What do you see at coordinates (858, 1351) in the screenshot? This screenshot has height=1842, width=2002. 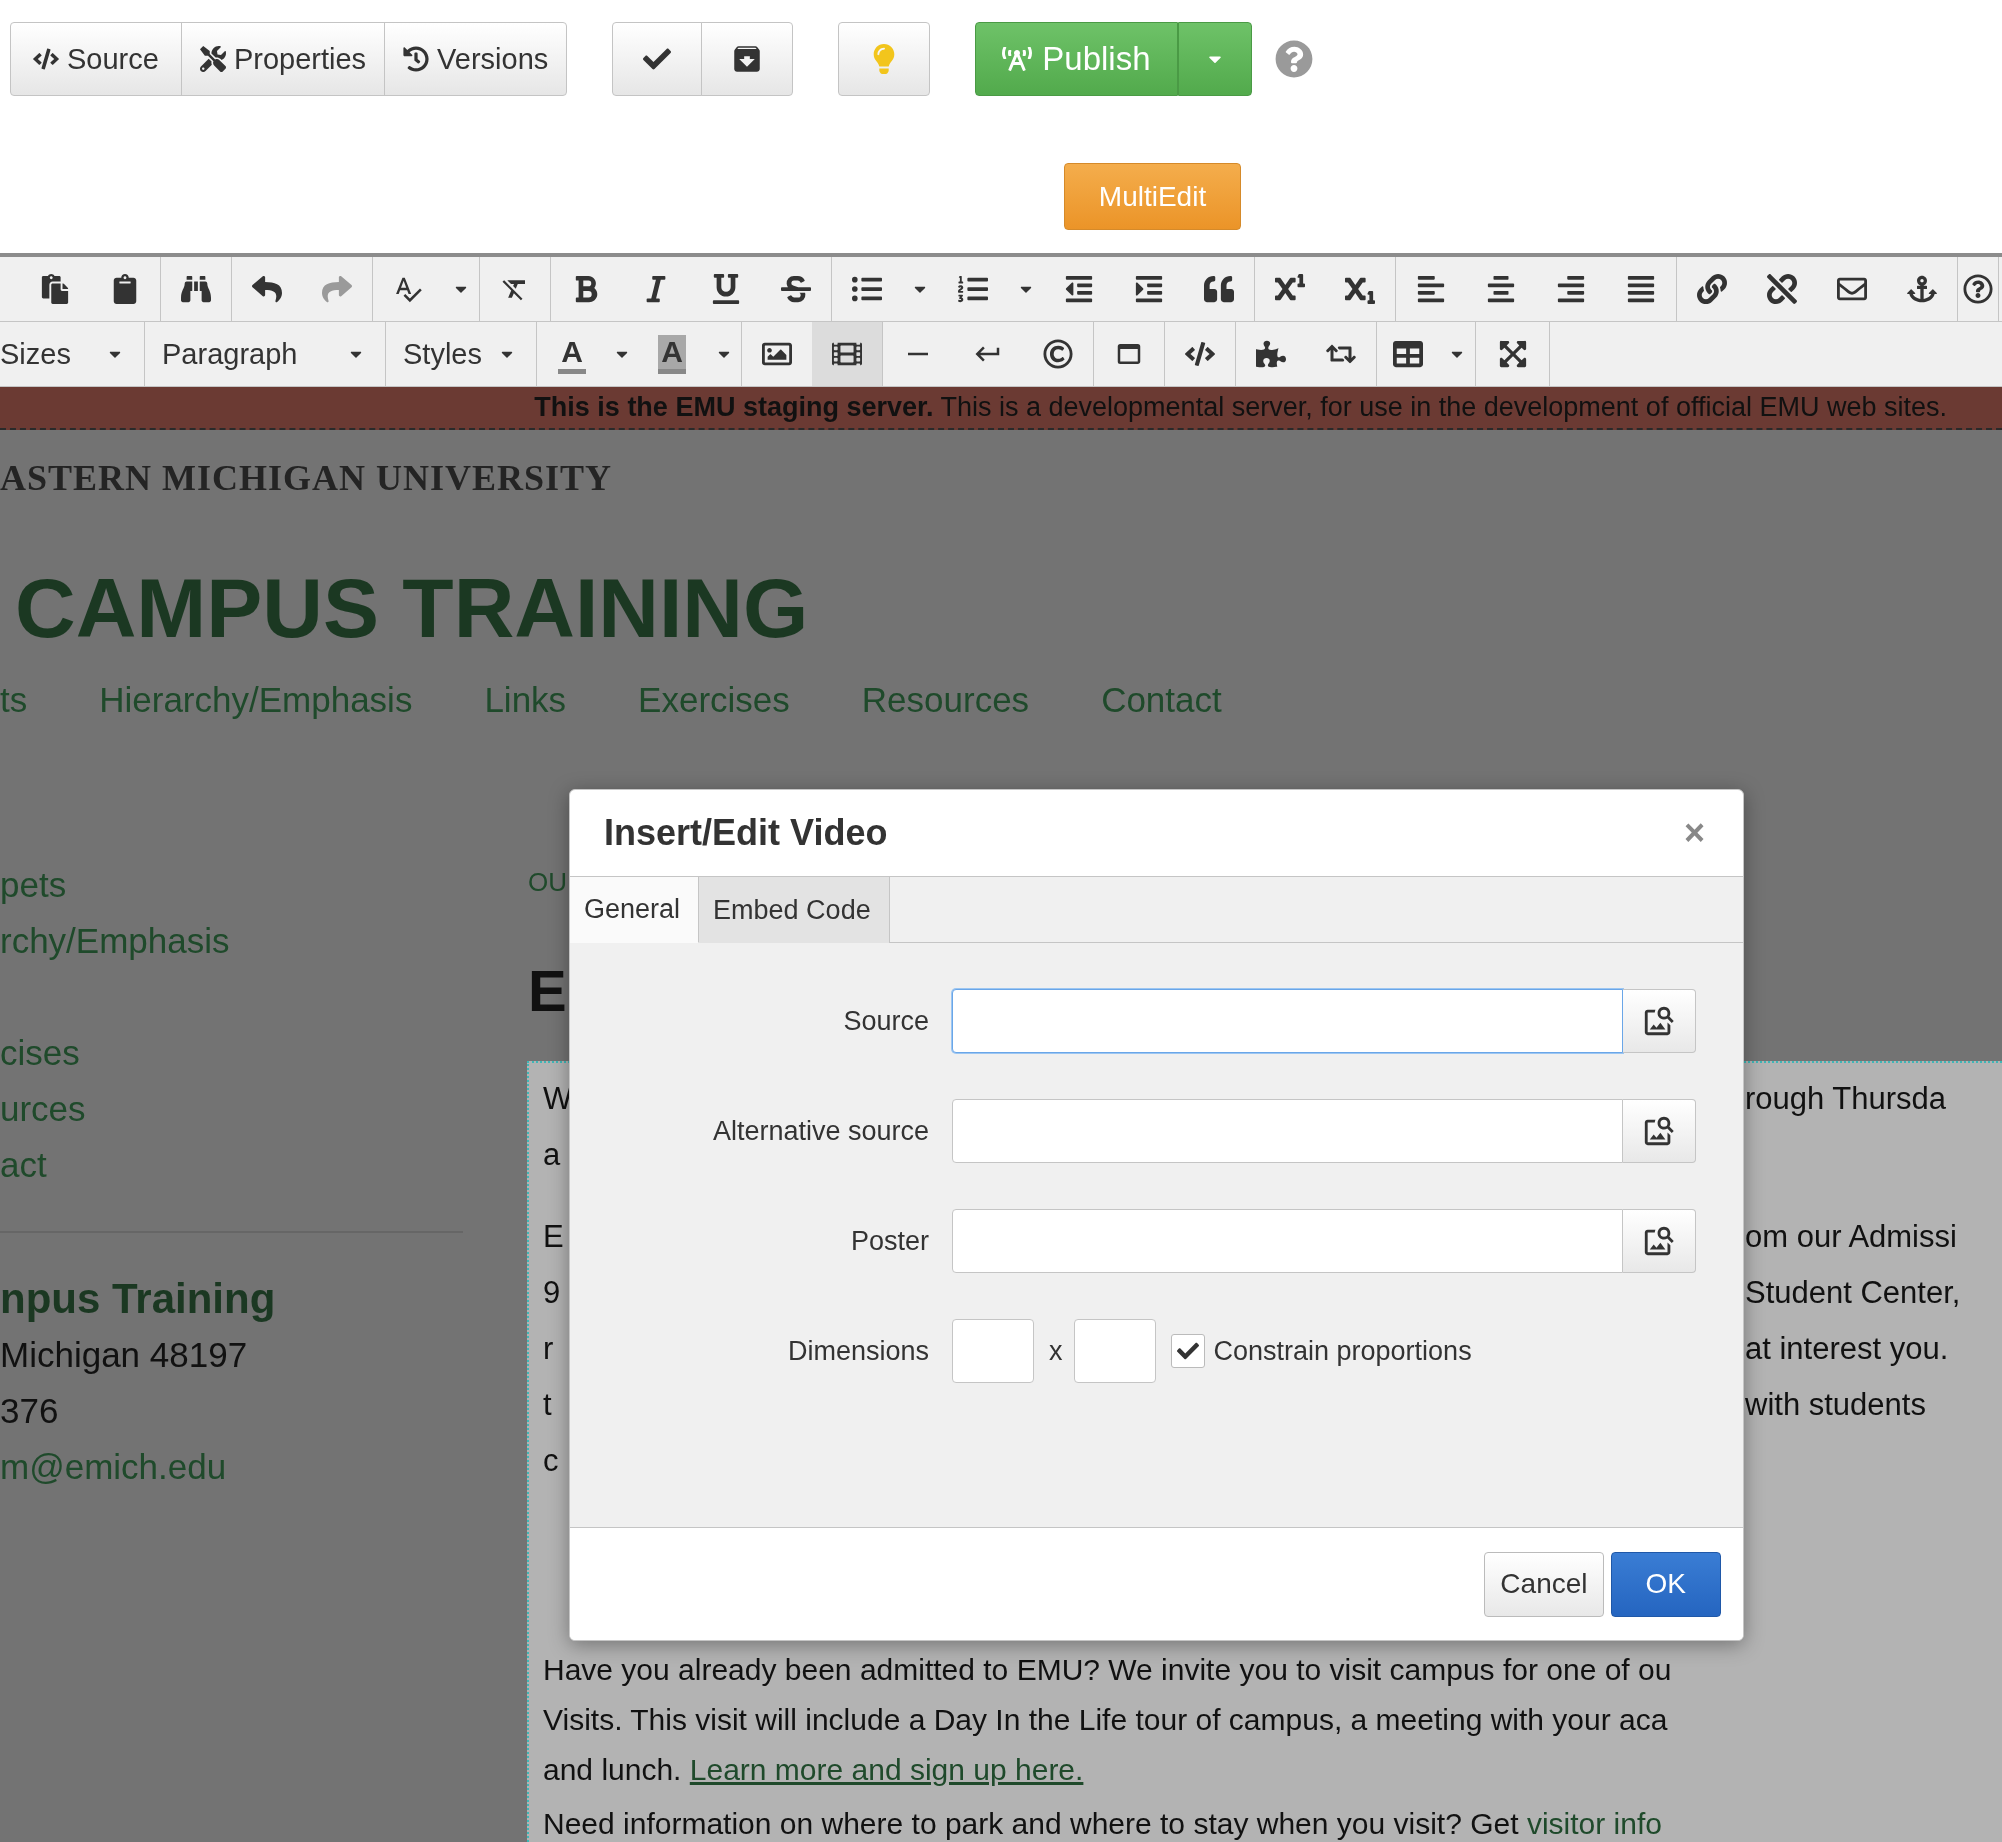 I see `field-label: Dimensions` at bounding box center [858, 1351].